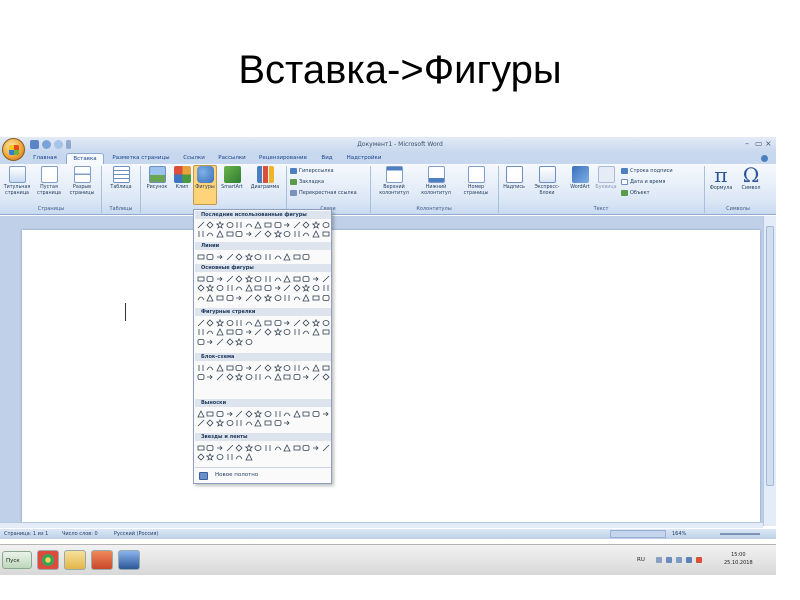 Image resolution: width=800 pixels, height=600 pixels. I want to click on word-count: Число слов: 0, so click(80, 534).